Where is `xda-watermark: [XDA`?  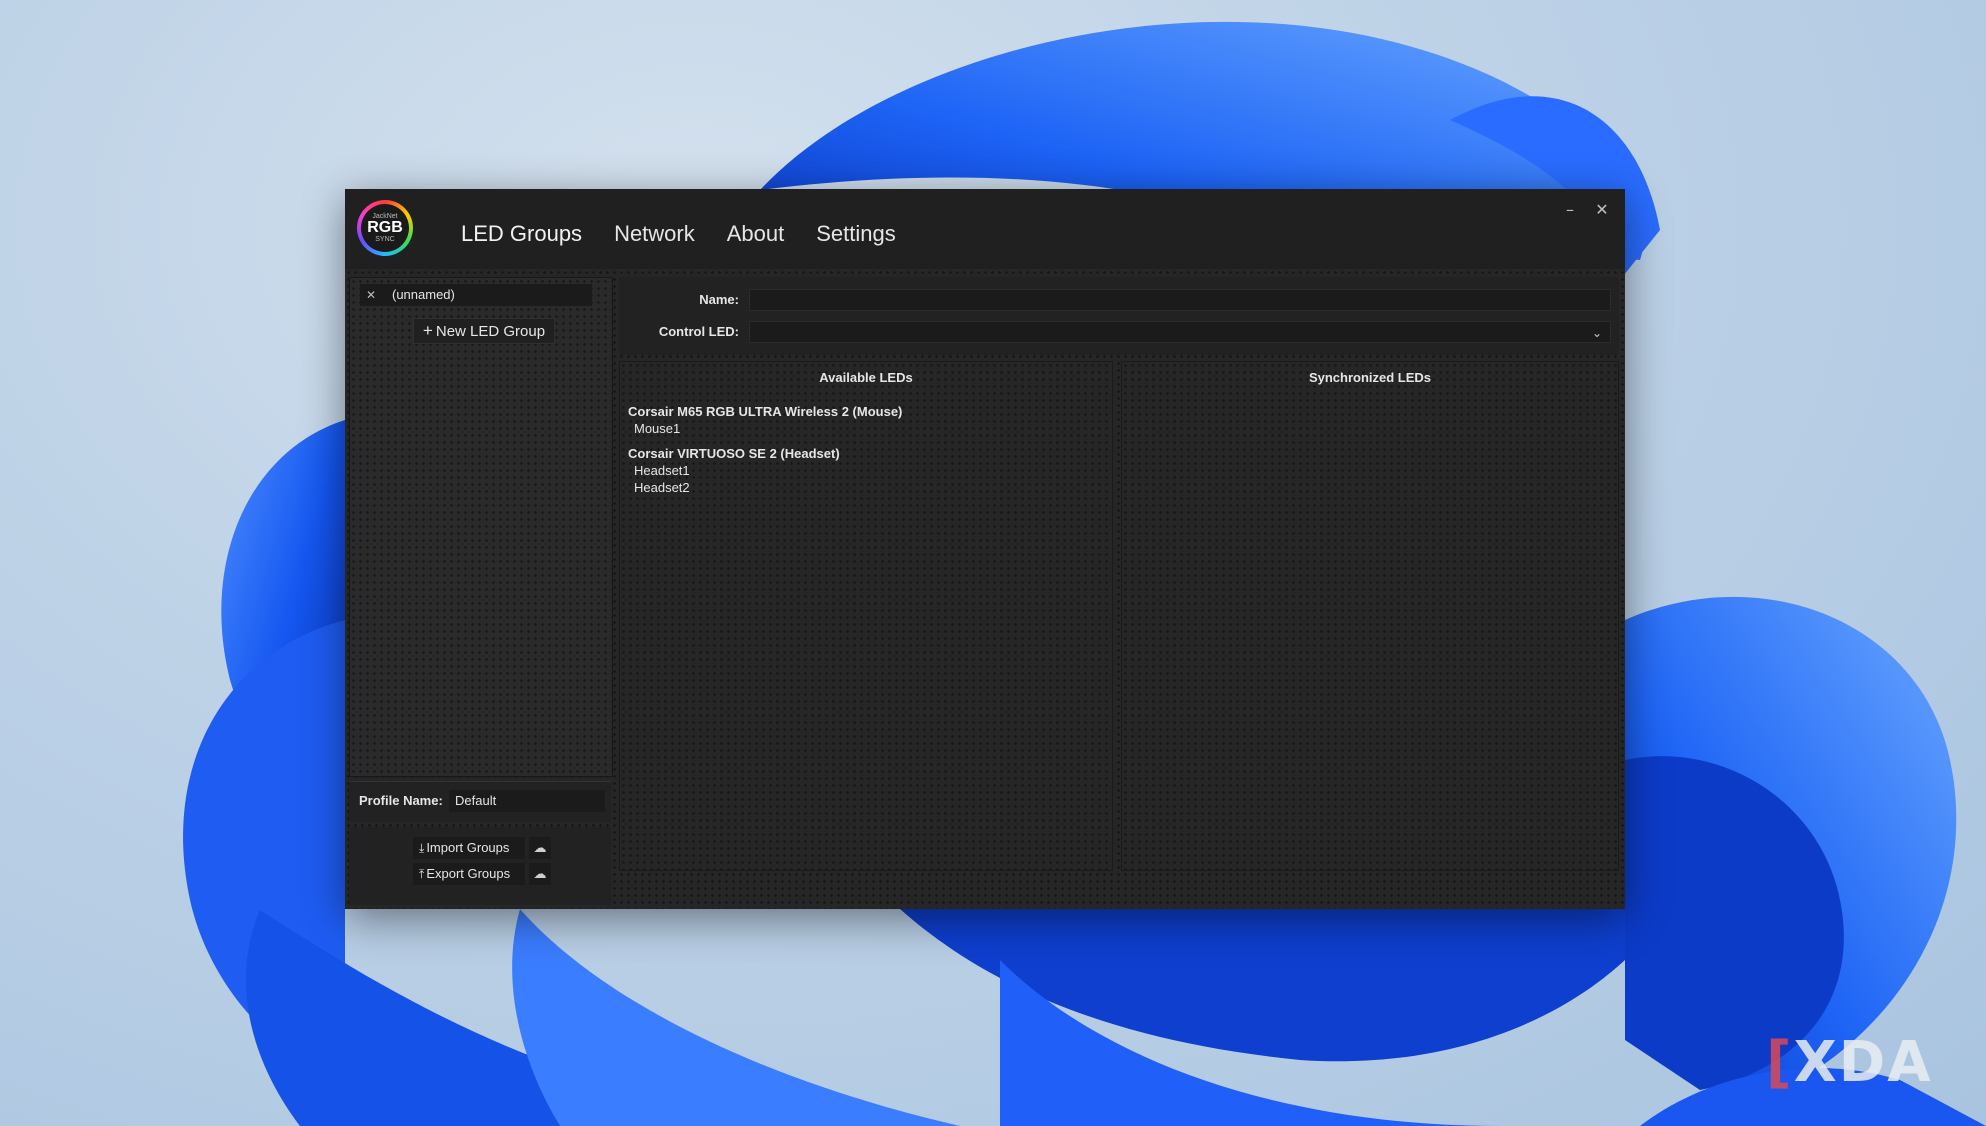
xda-watermark: [XDA is located at coordinates (1849, 1062).